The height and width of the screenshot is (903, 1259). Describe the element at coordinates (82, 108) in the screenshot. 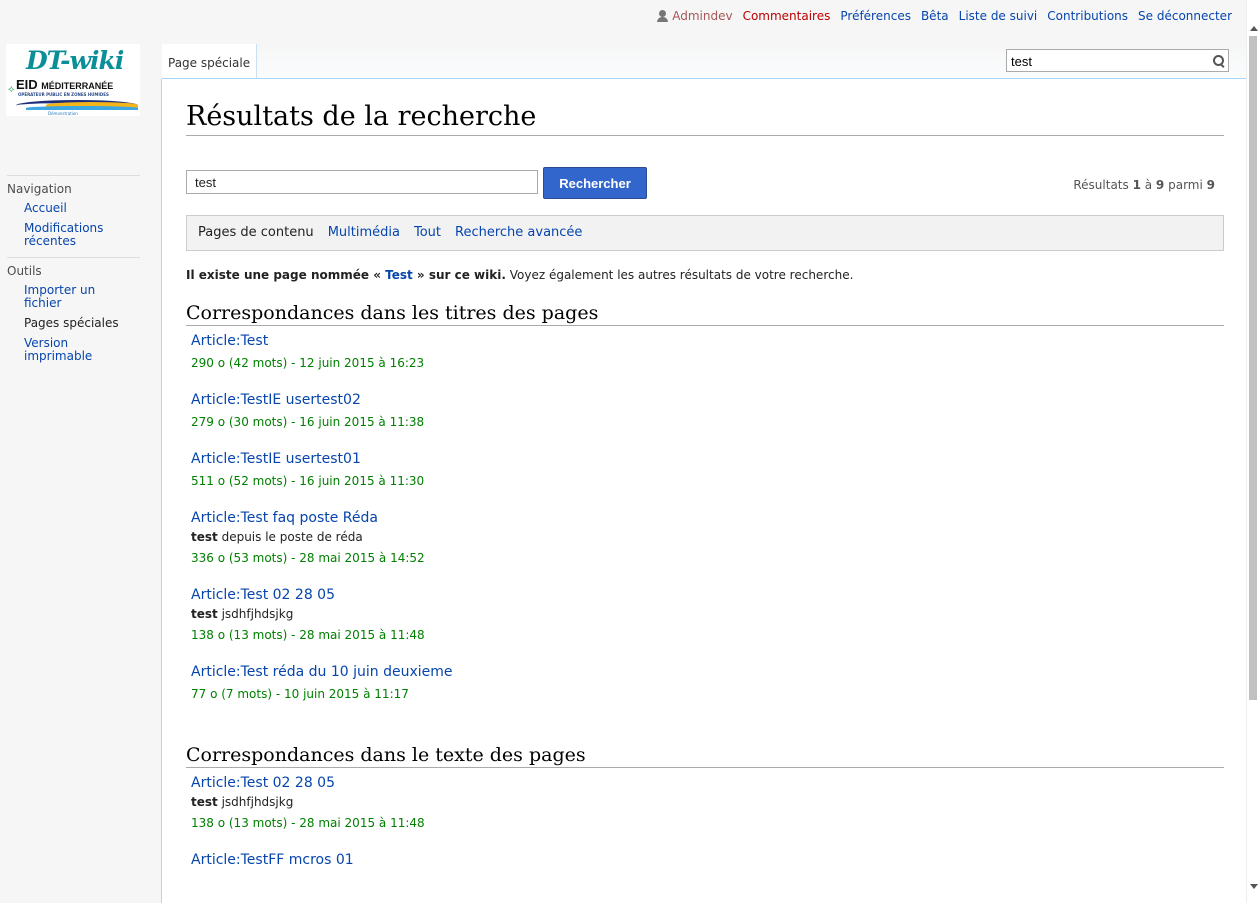

I see `logo-wave` at that location.